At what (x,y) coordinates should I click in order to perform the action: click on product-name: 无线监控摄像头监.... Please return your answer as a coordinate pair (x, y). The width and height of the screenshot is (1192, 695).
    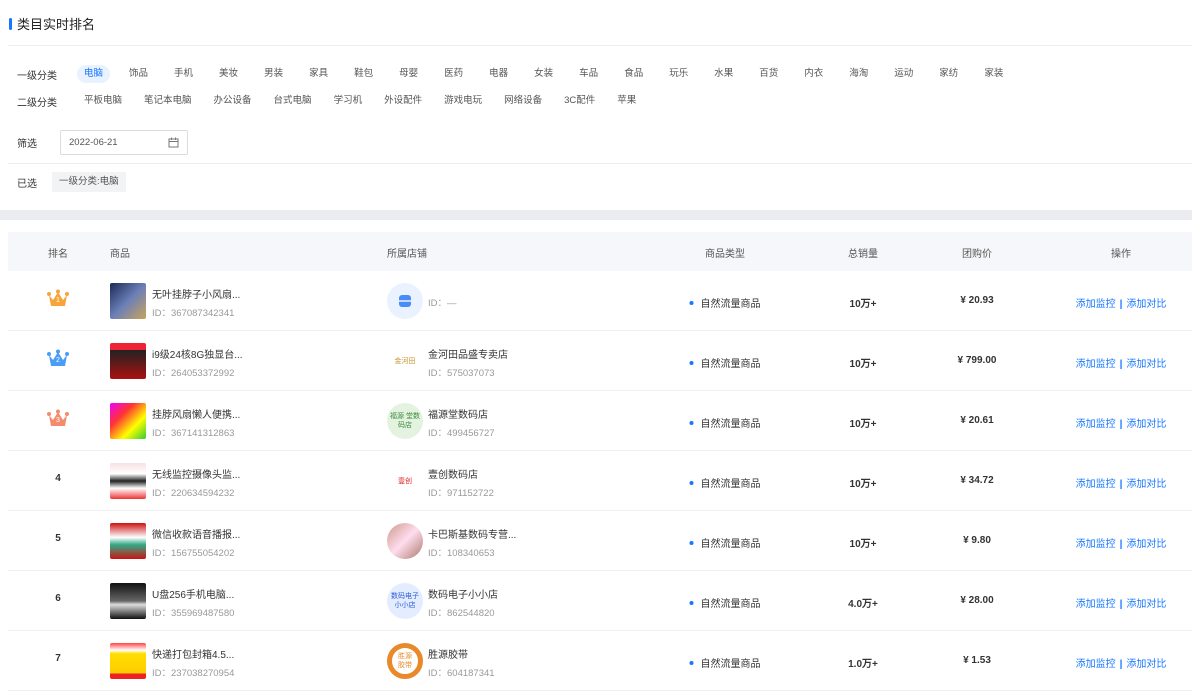
    Looking at the image, I should click on (196, 473).